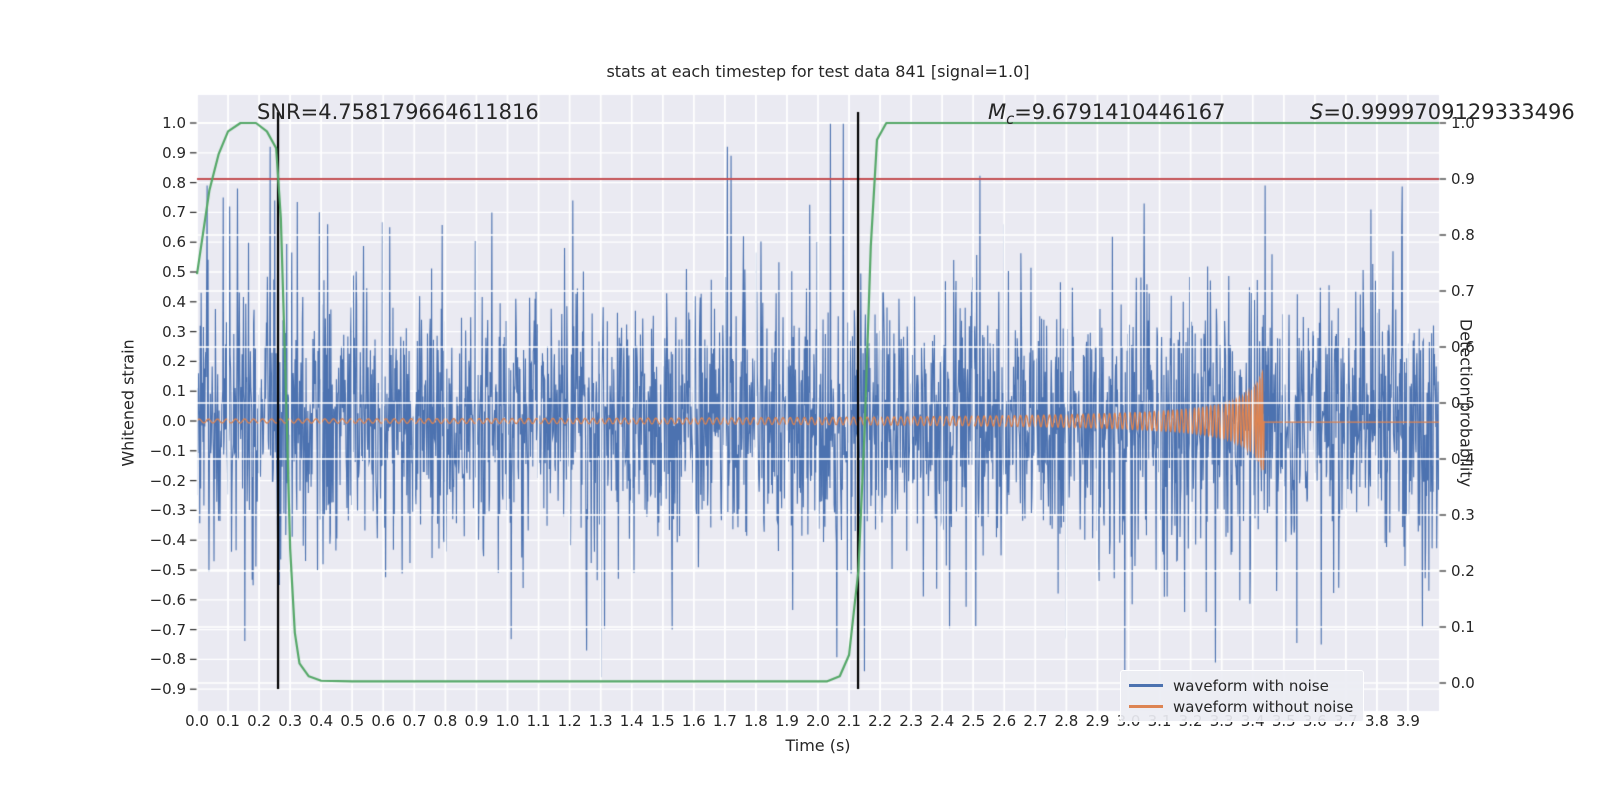  What do you see at coordinates (1317, 112) in the screenshot?
I see `s-statistic-symbol: S` at bounding box center [1317, 112].